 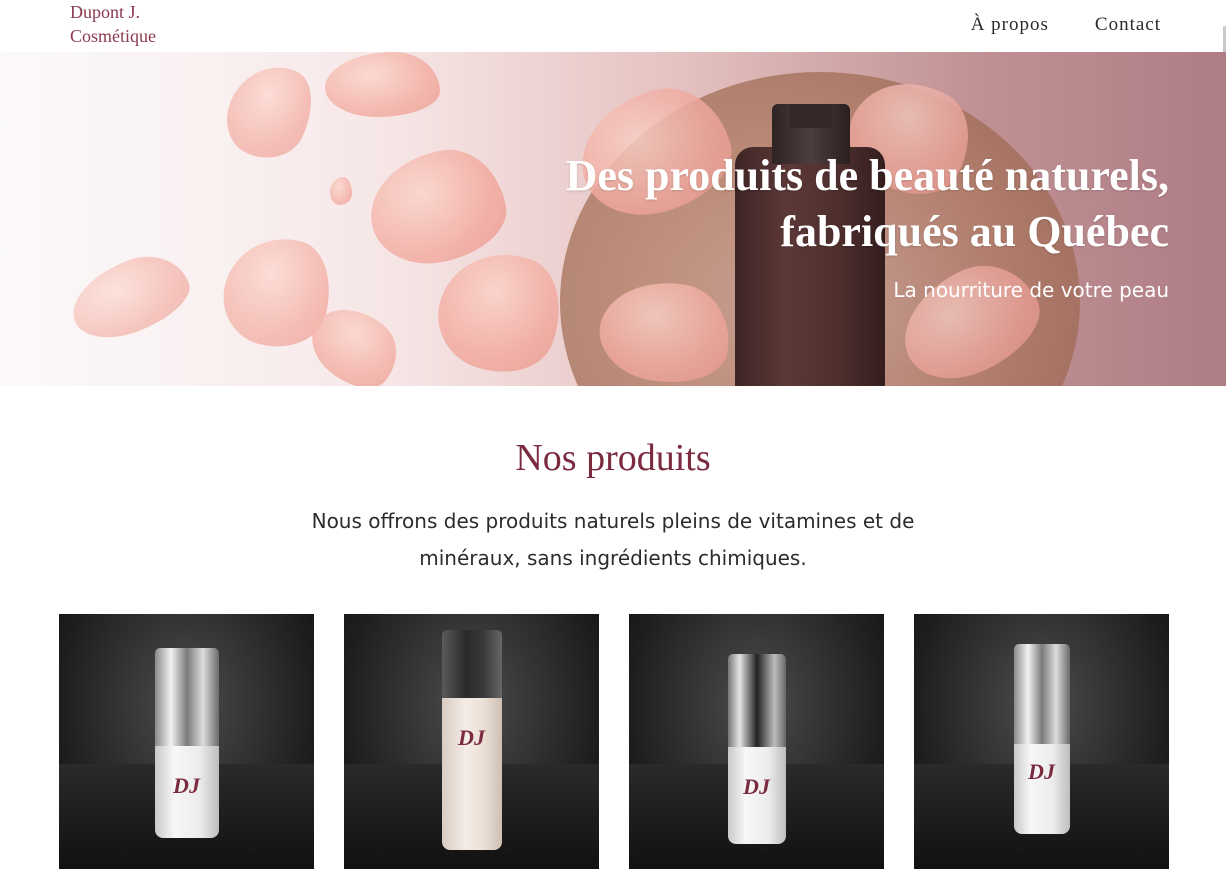 I want to click on nav-link-about: À propos, so click(x=1010, y=25).